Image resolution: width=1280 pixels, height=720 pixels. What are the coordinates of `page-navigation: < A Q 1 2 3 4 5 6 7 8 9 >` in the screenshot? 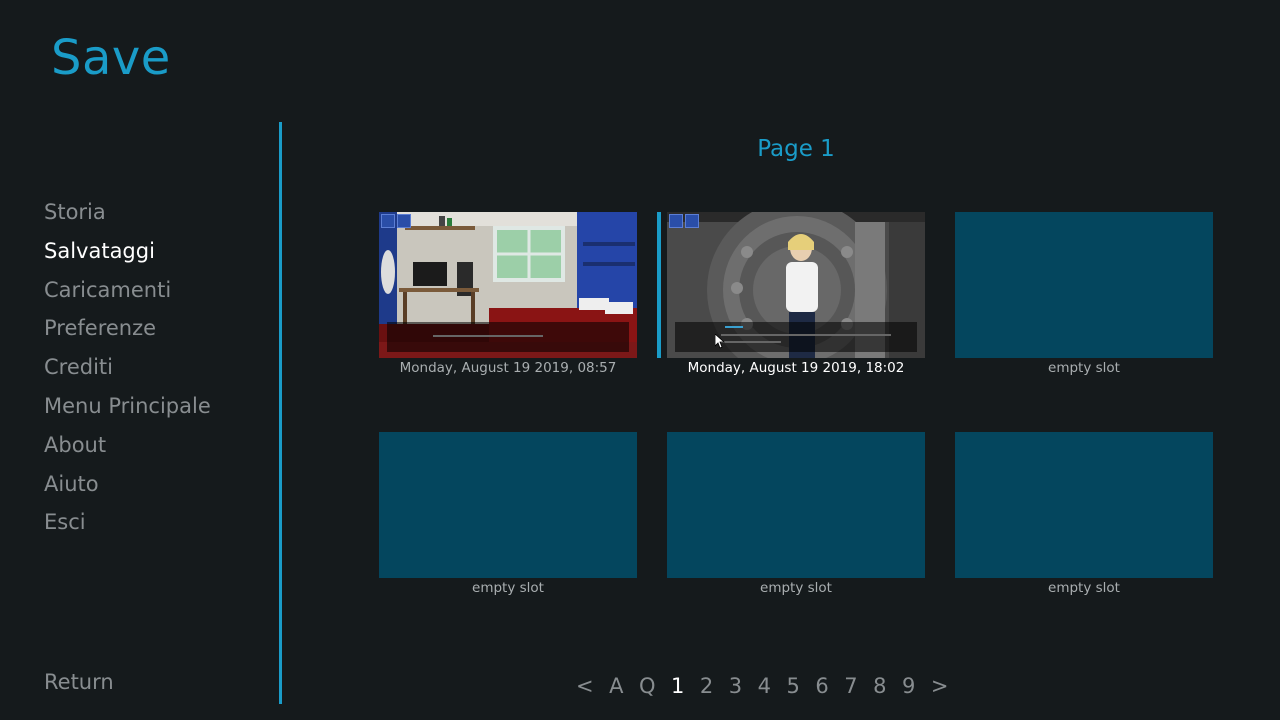 It's located at (770, 686).